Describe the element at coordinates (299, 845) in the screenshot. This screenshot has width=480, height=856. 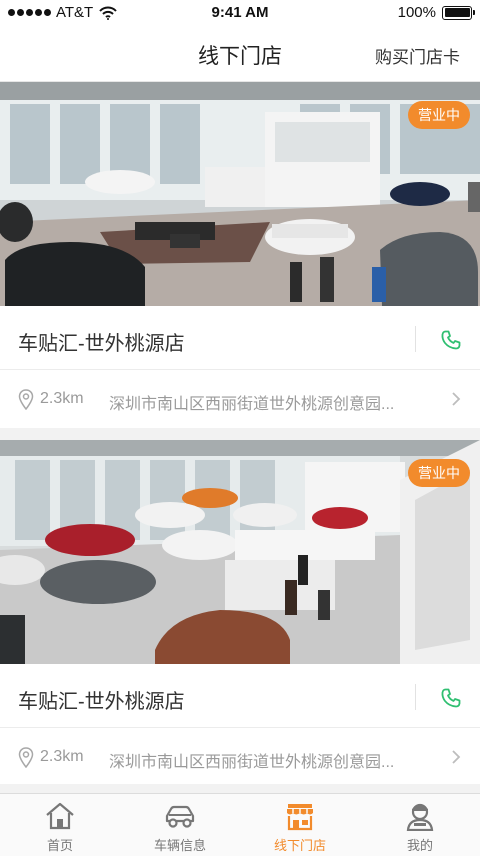
I see `tab-label: 线下门店` at that location.